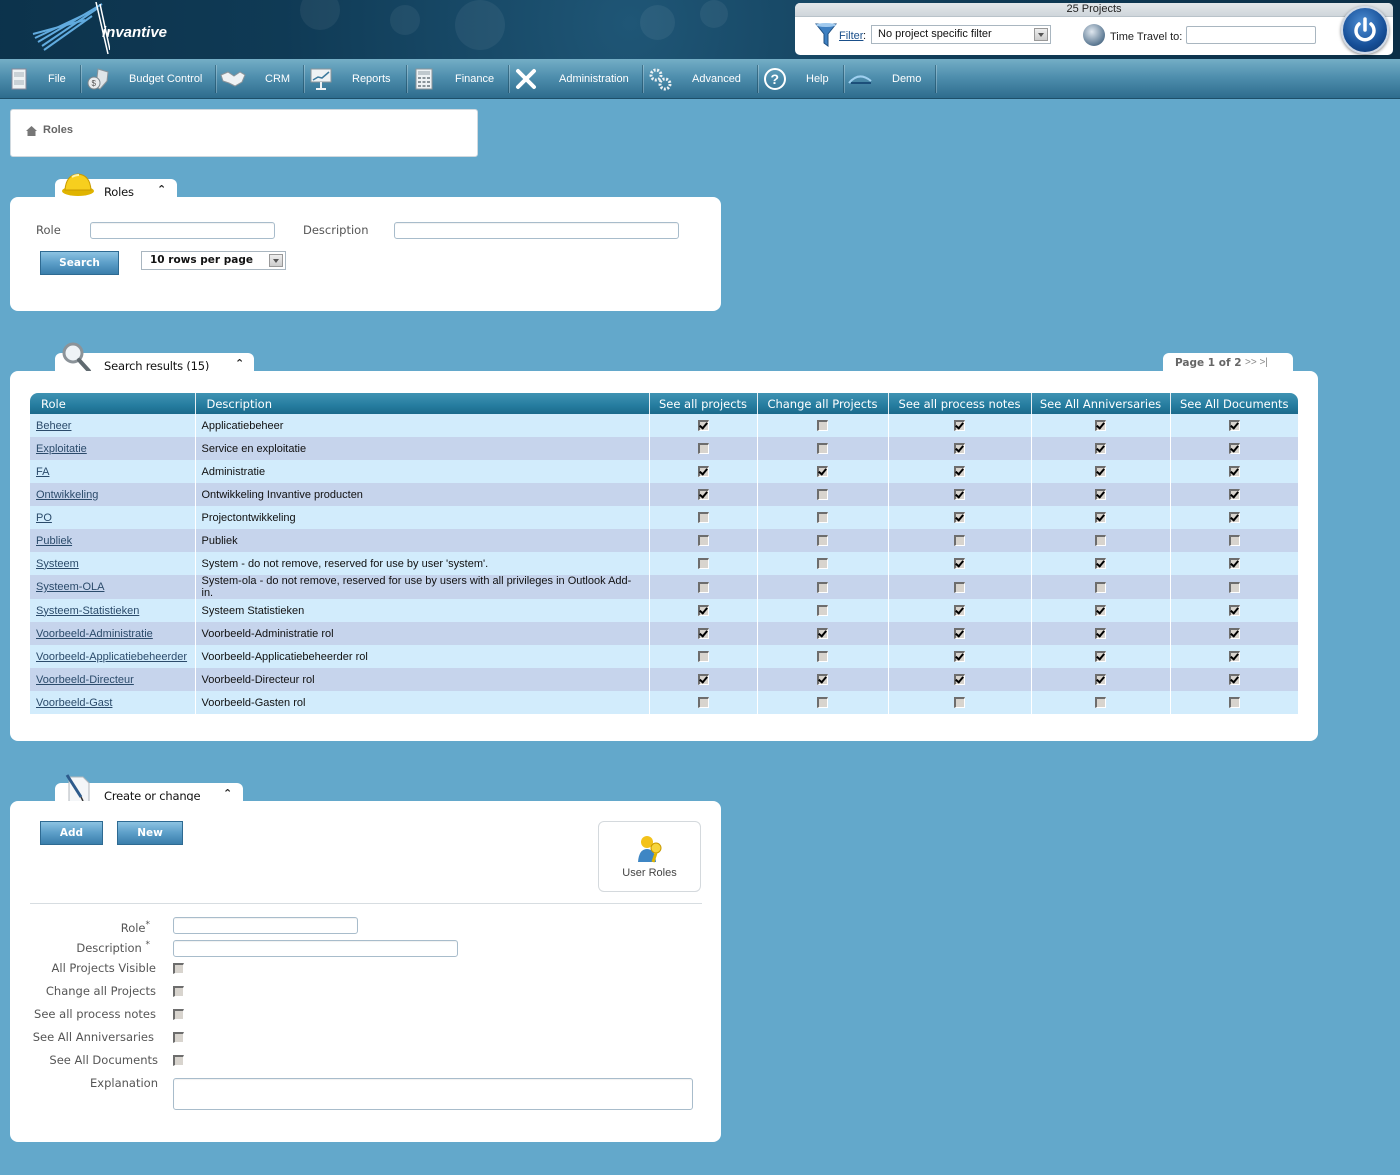 This screenshot has height=1175, width=1400. What do you see at coordinates (36, 78) in the screenshot?
I see `menu-file: File` at bounding box center [36, 78].